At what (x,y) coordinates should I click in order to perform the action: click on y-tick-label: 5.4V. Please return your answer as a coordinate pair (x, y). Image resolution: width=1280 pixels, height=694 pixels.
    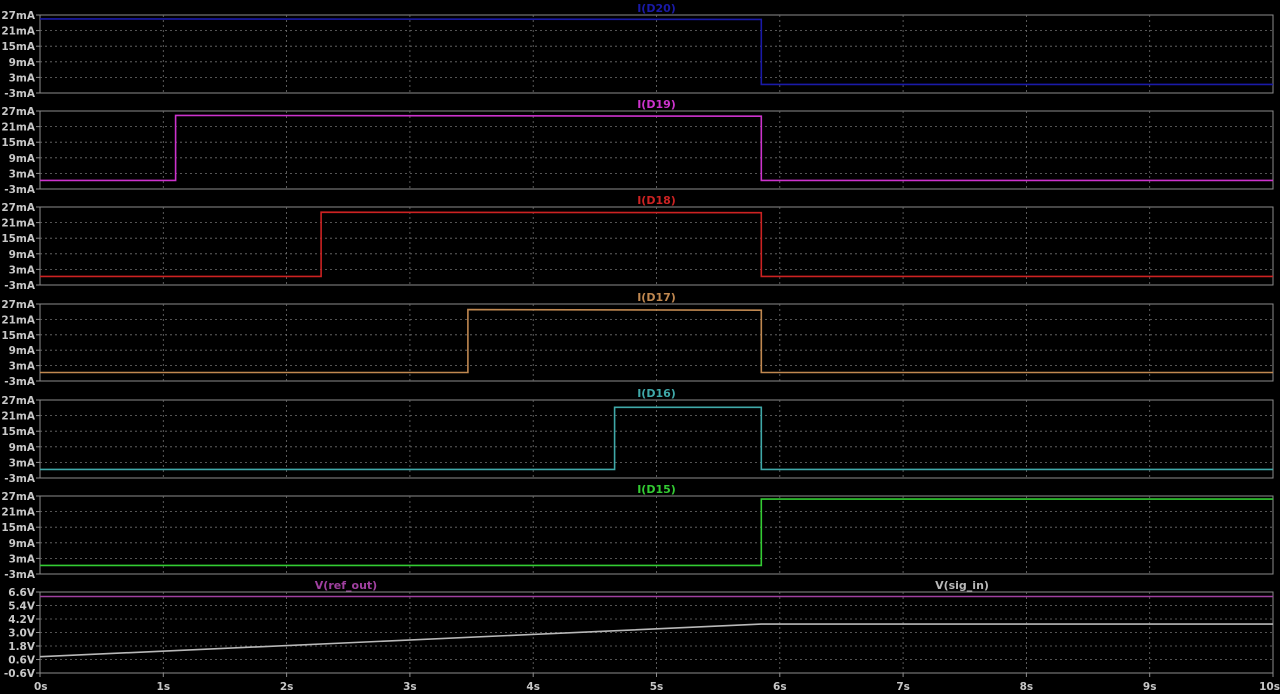
    Looking at the image, I should click on (22, 607).